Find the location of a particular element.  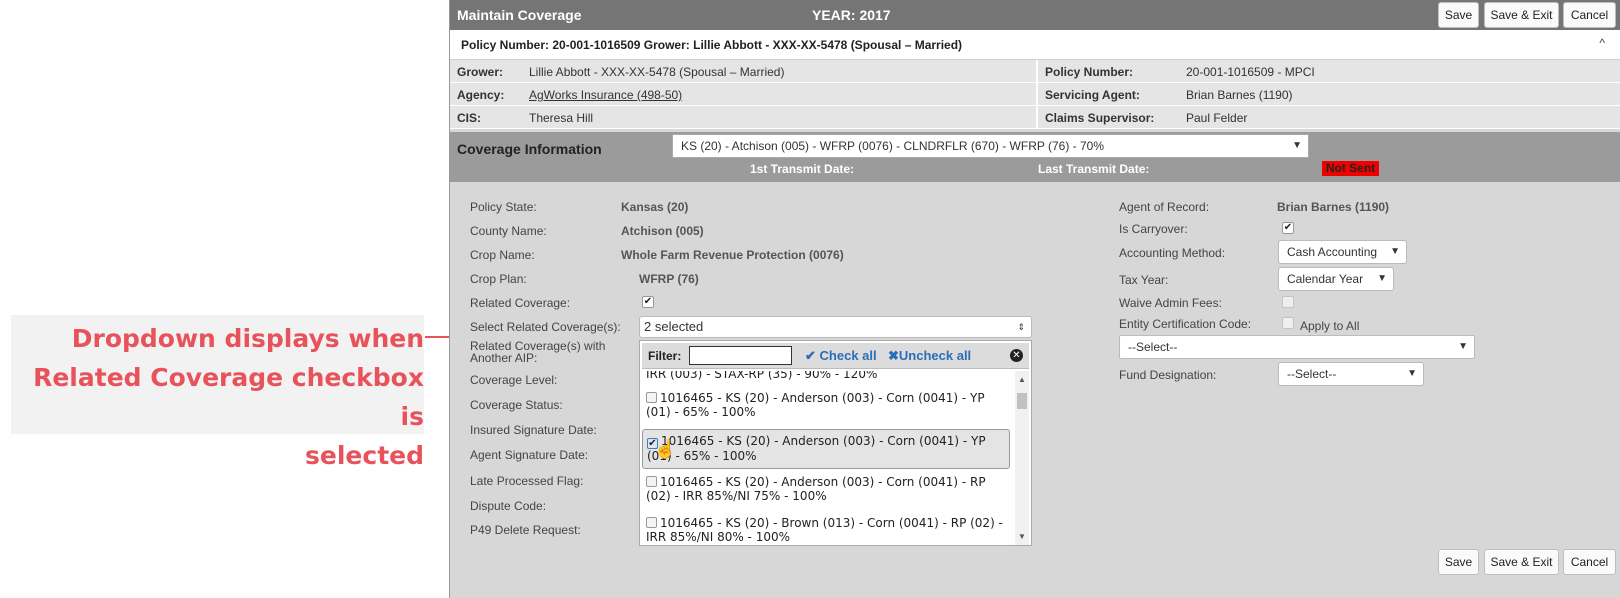

accounting-method-label: Accounting Method: is located at coordinates (1172, 253).